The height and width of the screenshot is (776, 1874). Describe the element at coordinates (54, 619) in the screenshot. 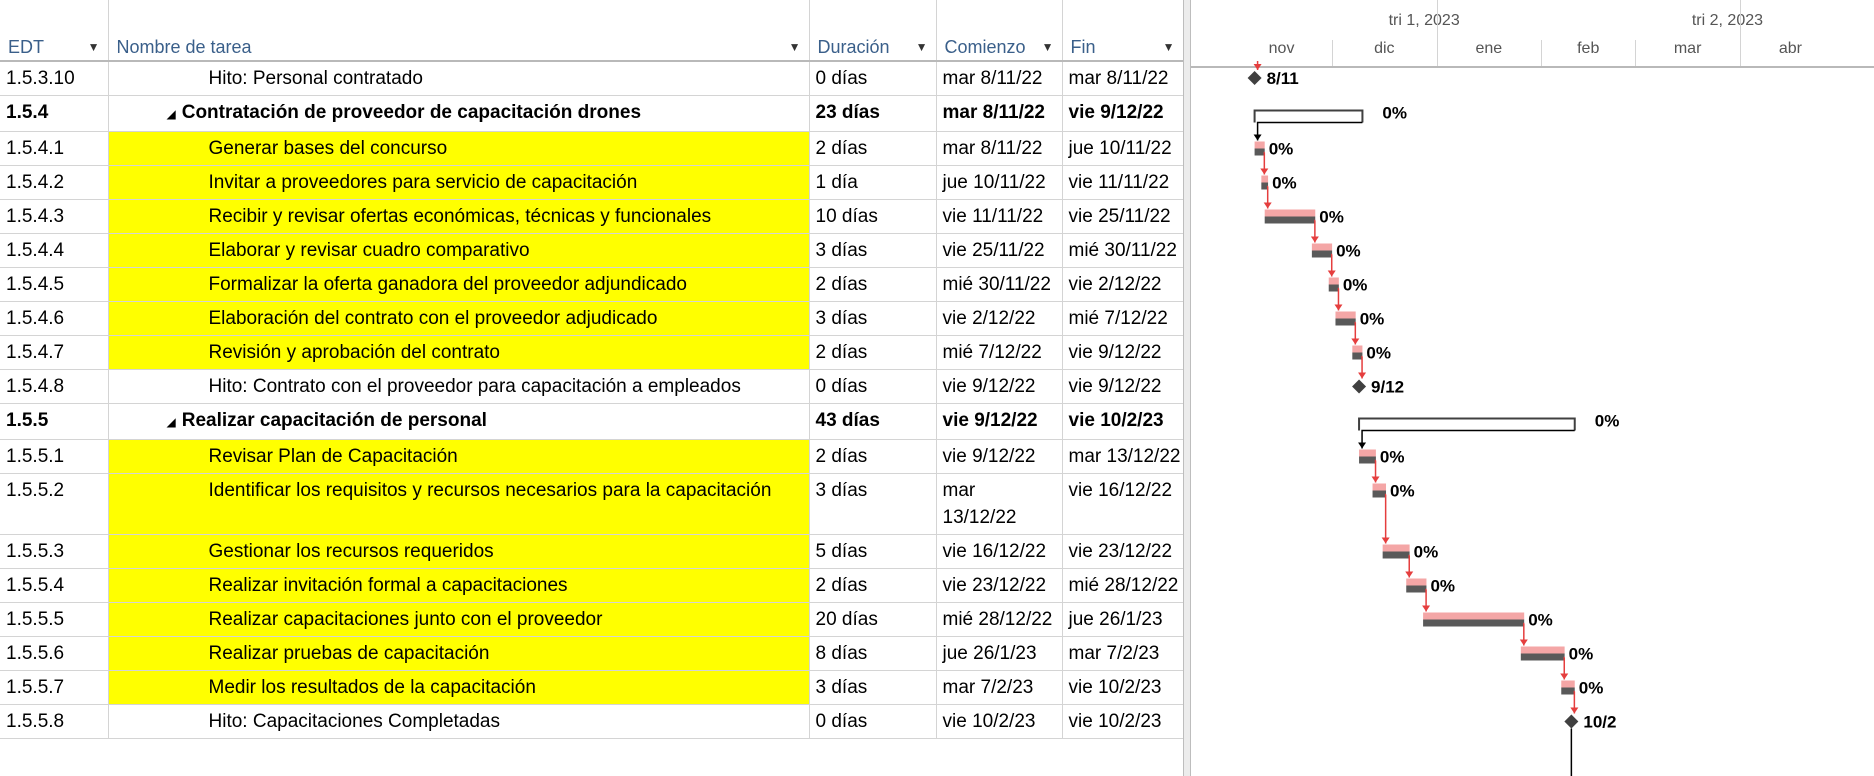

I see `cell-edt: 1.5.5.5` at that location.